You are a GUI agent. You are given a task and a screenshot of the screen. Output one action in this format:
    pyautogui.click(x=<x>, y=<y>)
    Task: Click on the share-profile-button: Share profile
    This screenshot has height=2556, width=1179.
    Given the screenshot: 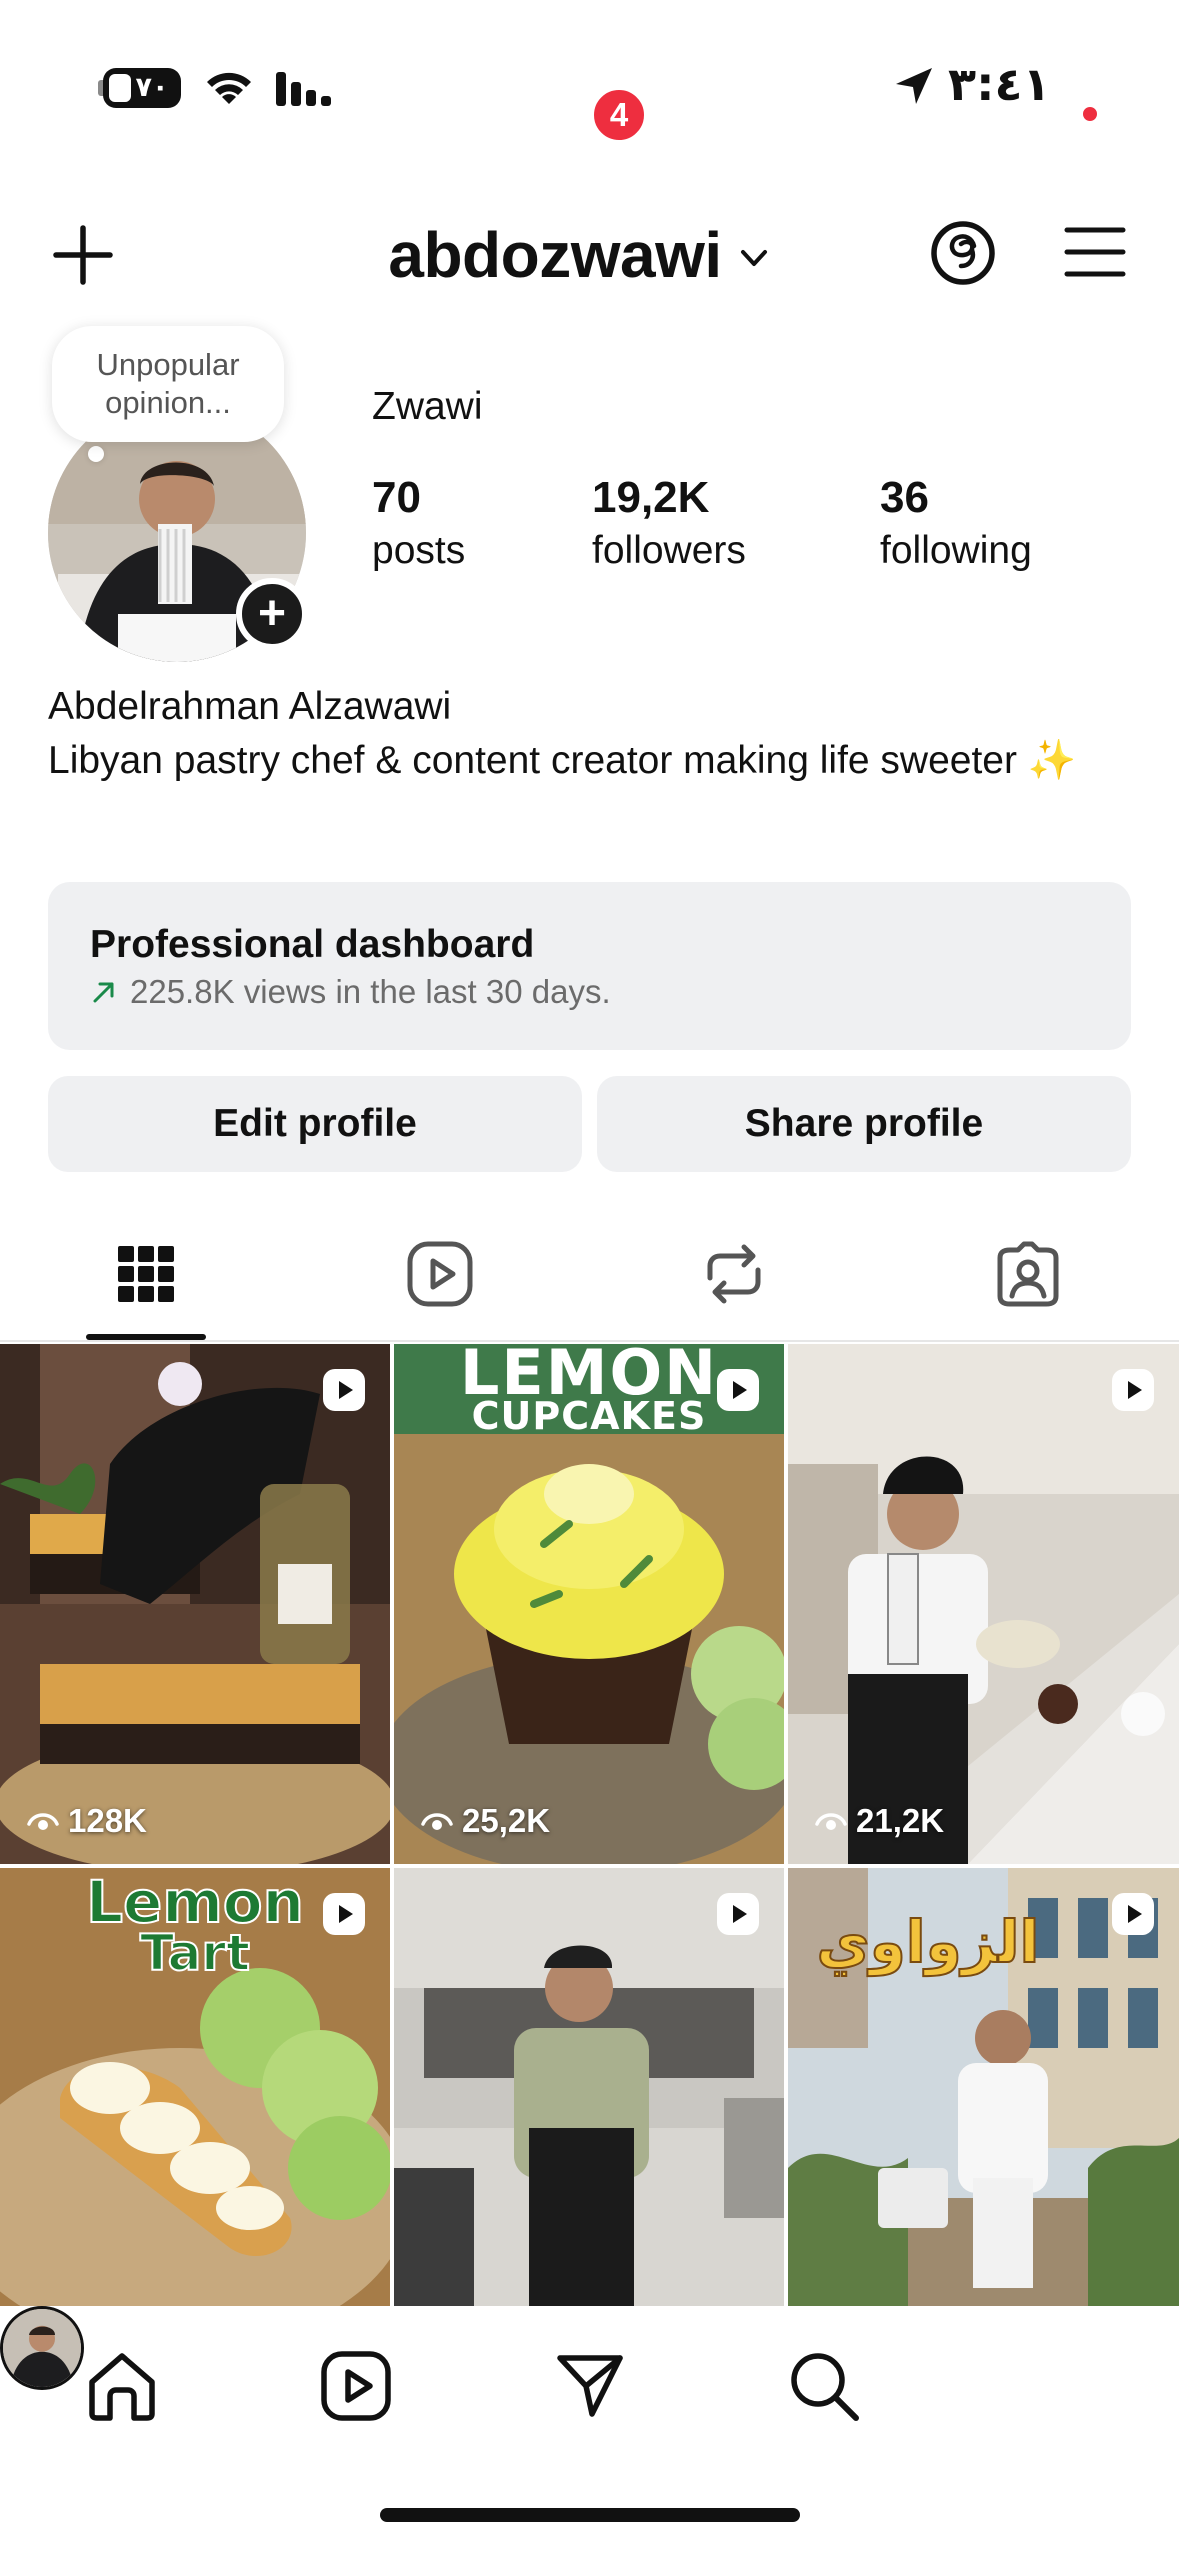 What is the action you would take?
    pyautogui.click(x=864, y=1124)
    